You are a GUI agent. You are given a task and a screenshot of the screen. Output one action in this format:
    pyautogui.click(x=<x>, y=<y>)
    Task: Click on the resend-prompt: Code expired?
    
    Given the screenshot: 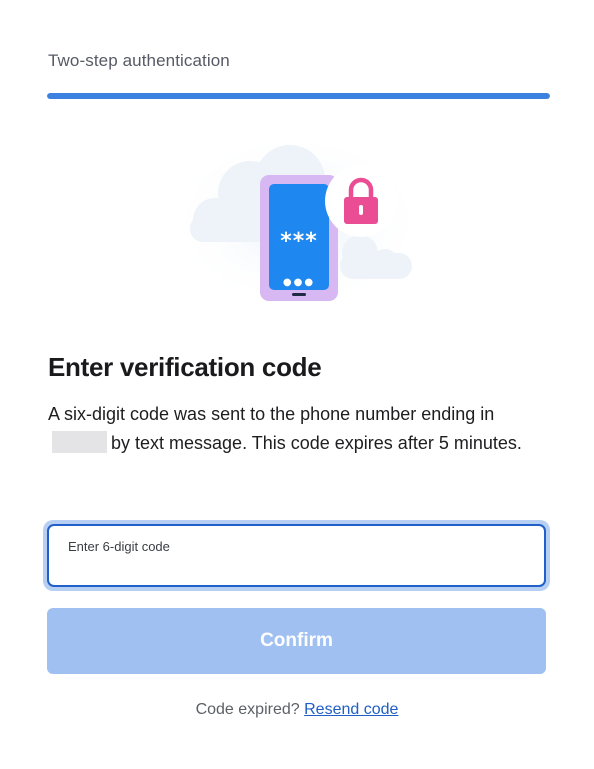 What is the action you would take?
    pyautogui.click(x=247, y=709)
    